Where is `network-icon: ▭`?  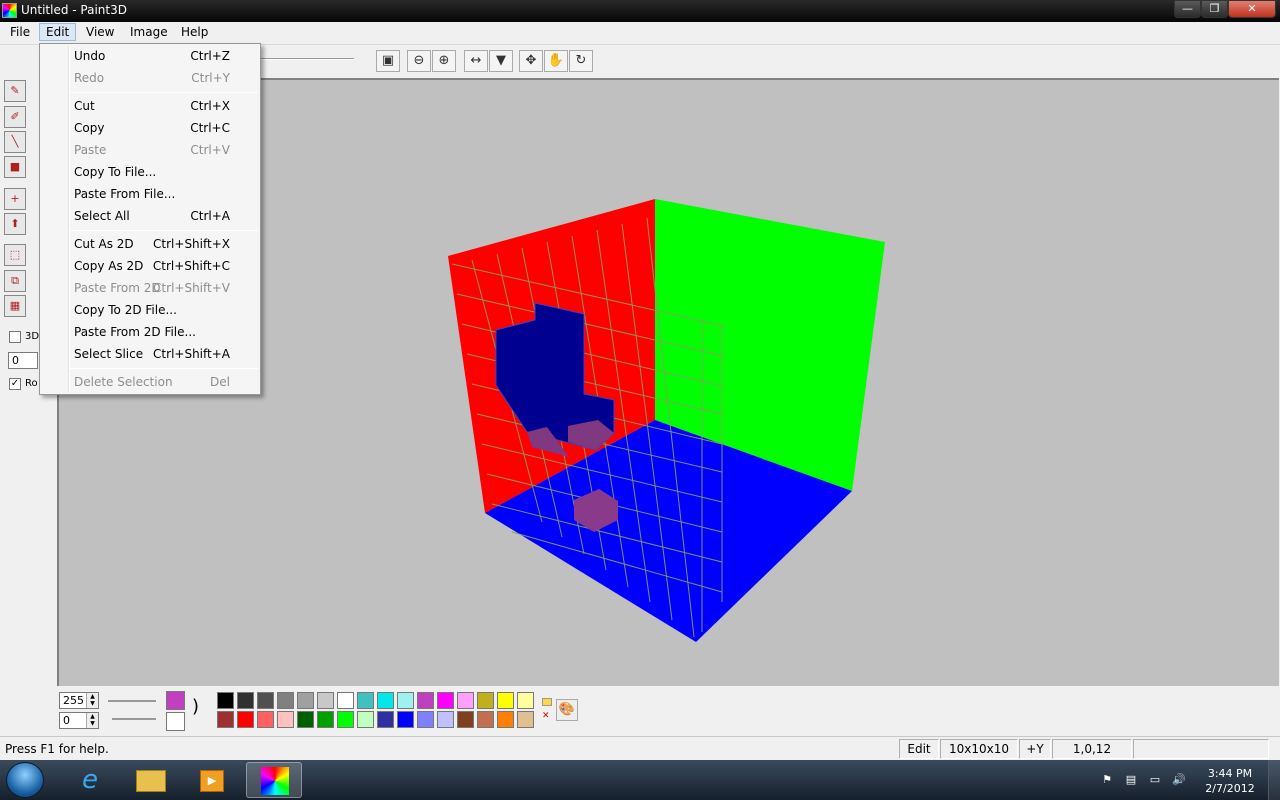 network-icon: ▭ is located at coordinates (1155, 780).